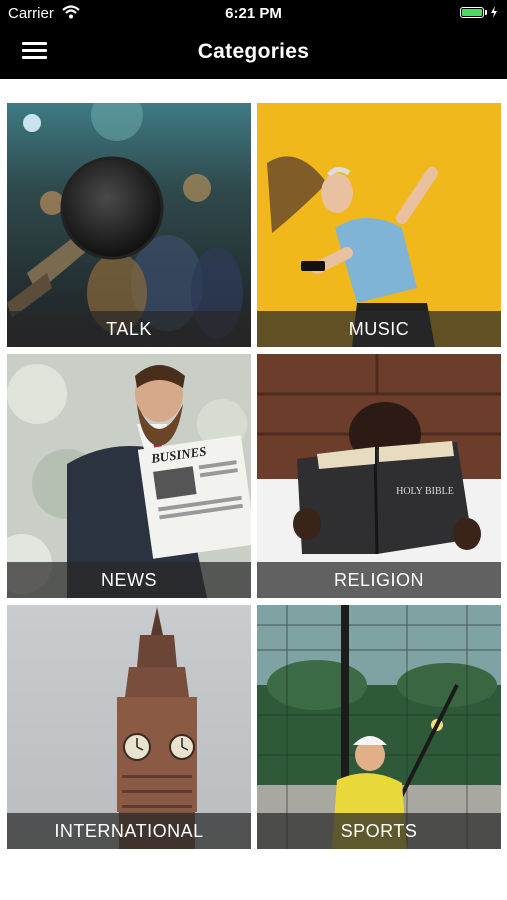 The width and height of the screenshot is (507, 900). Describe the element at coordinates (129, 831) in the screenshot. I see `category-label: INTERNATIONAL` at that location.